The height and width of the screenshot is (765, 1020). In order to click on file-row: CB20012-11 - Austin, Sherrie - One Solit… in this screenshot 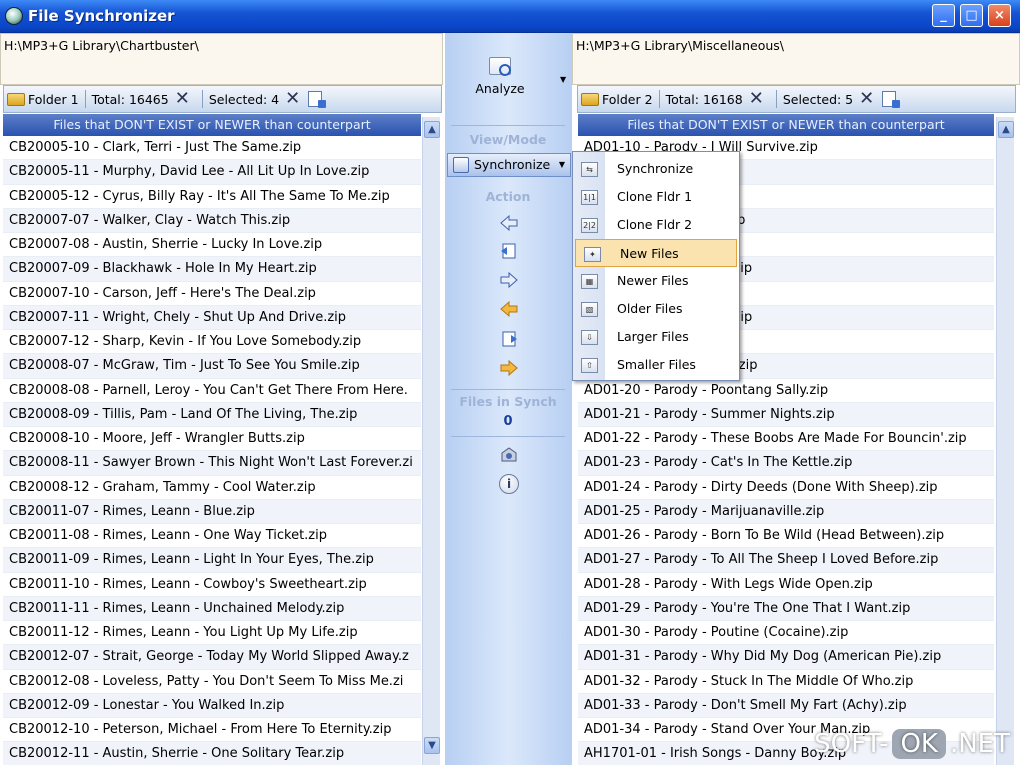, I will do `click(212, 753)`.